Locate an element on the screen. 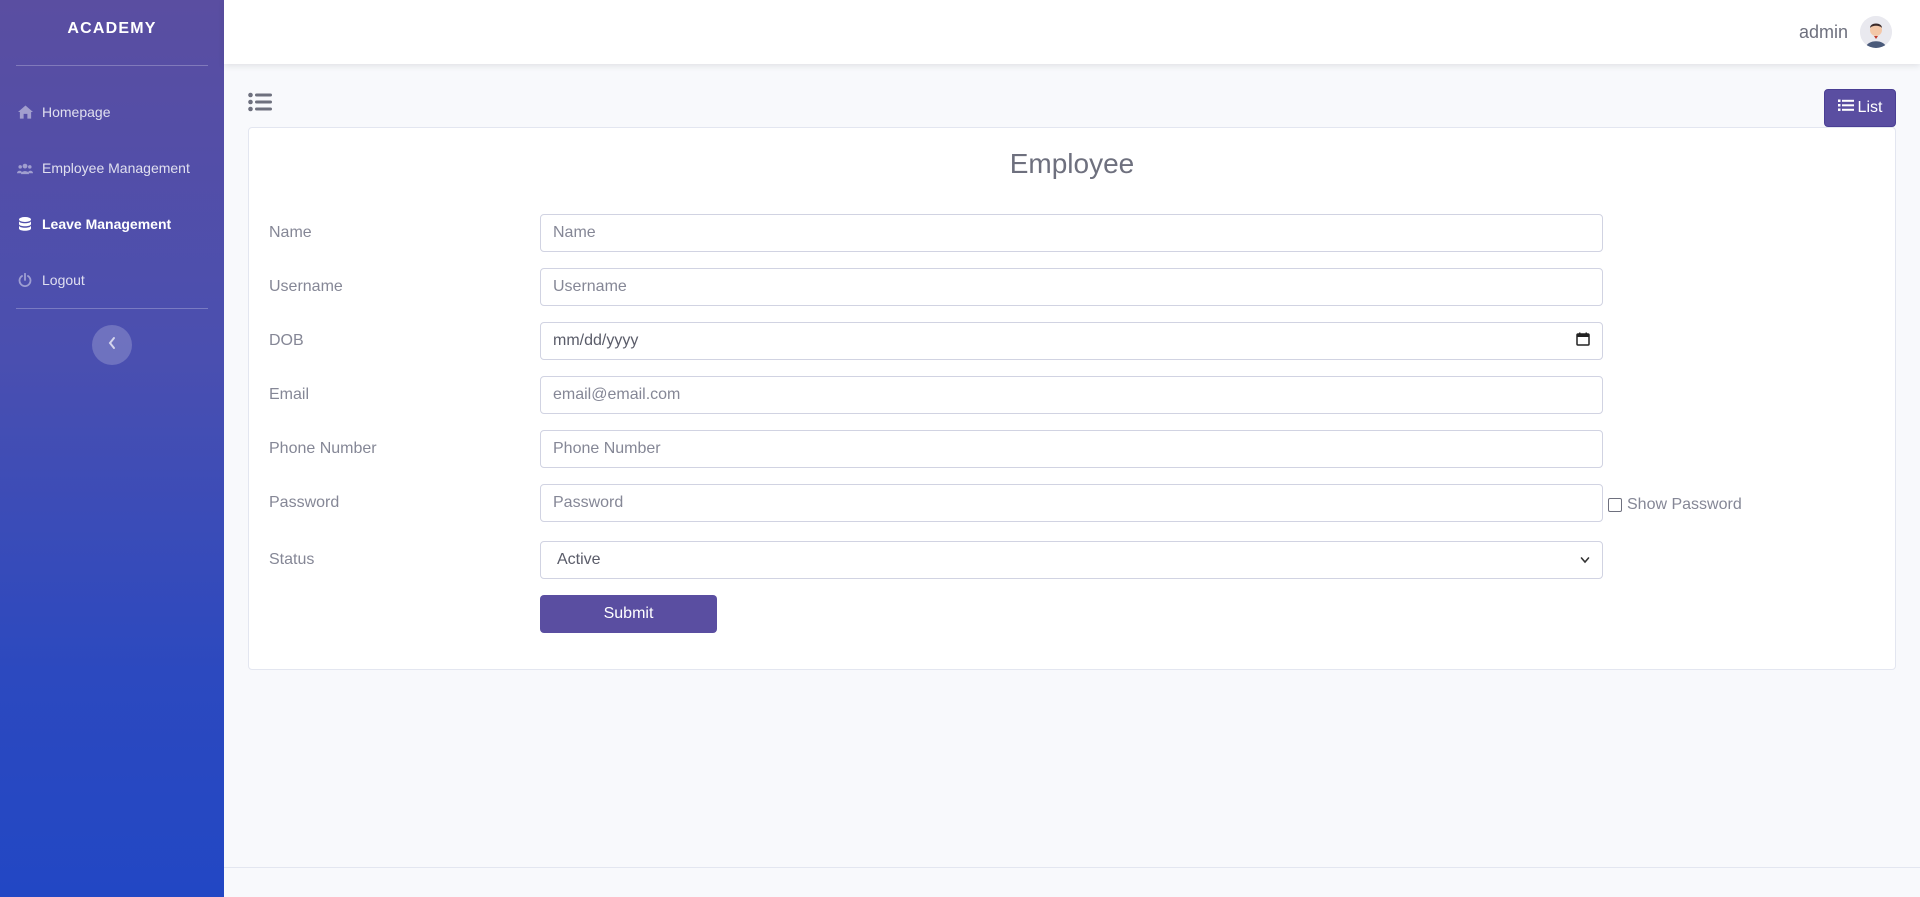 The image size is (1920, 897). phone-input is located at coordinates (1071, 449).